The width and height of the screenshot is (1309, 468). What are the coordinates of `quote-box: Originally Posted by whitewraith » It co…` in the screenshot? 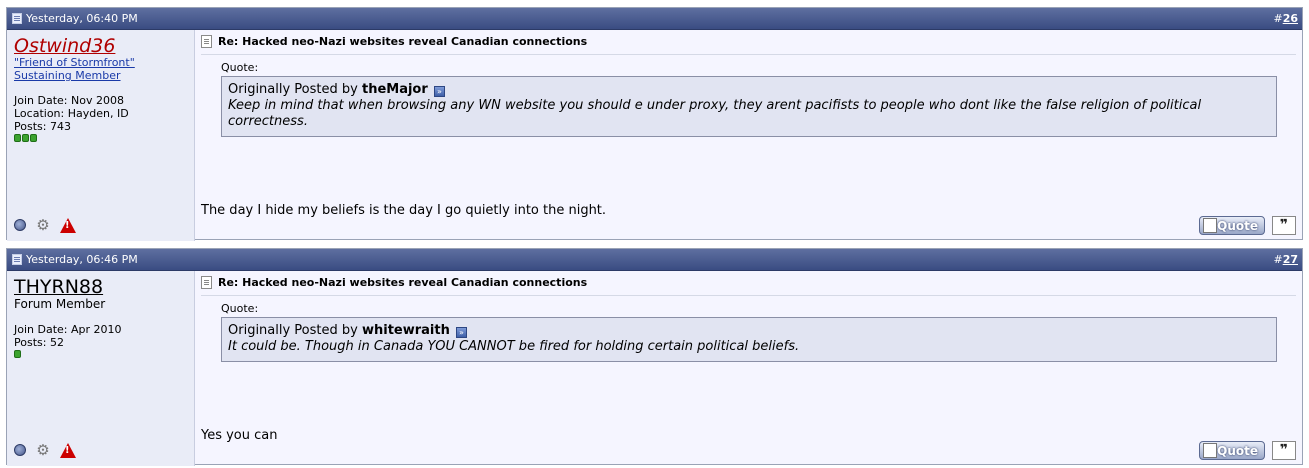 It's located at (749, 339).